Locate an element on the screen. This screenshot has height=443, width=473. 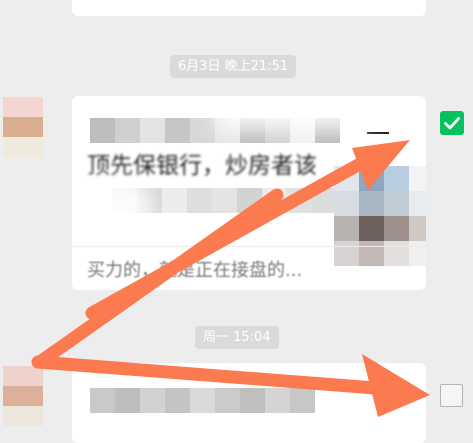
previous-message-card is located at coordinates (249, 8).